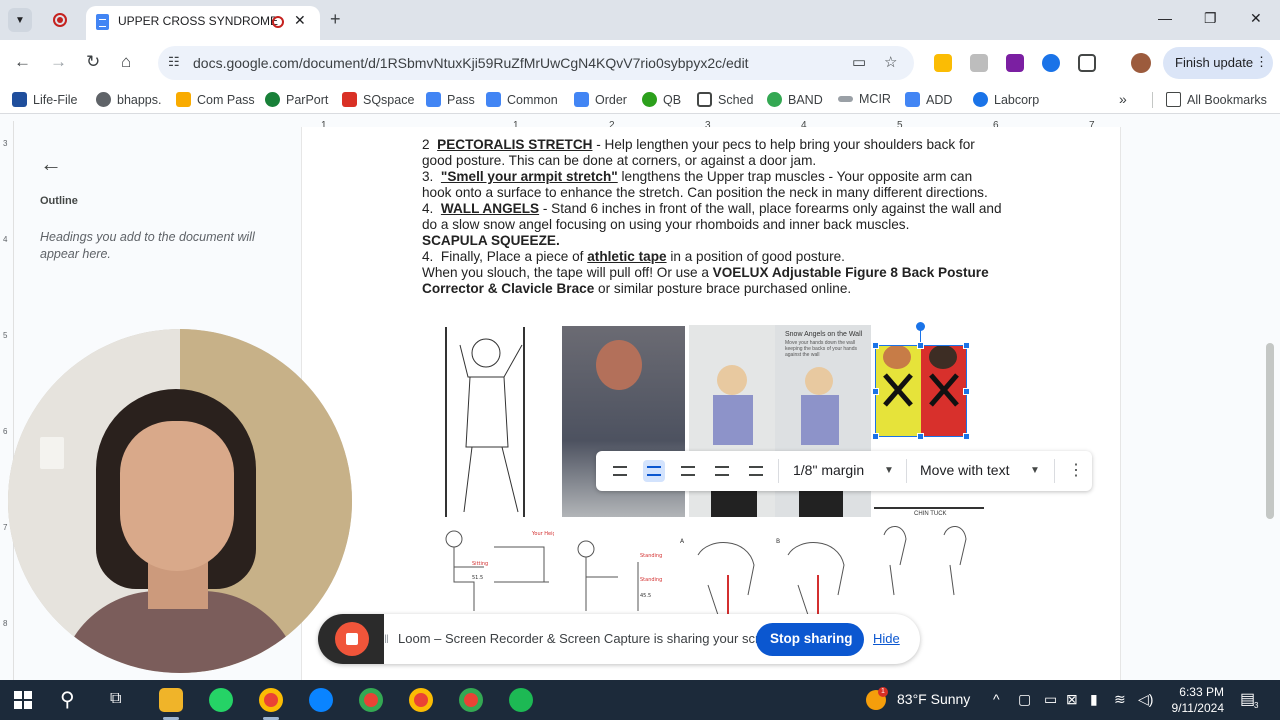 The height and width of the screenshot is (720, 1280). What do you see at coordinates (171, 700) in the screenshot?
I see `file-explorer-icon` at bounding box center [171, 700].